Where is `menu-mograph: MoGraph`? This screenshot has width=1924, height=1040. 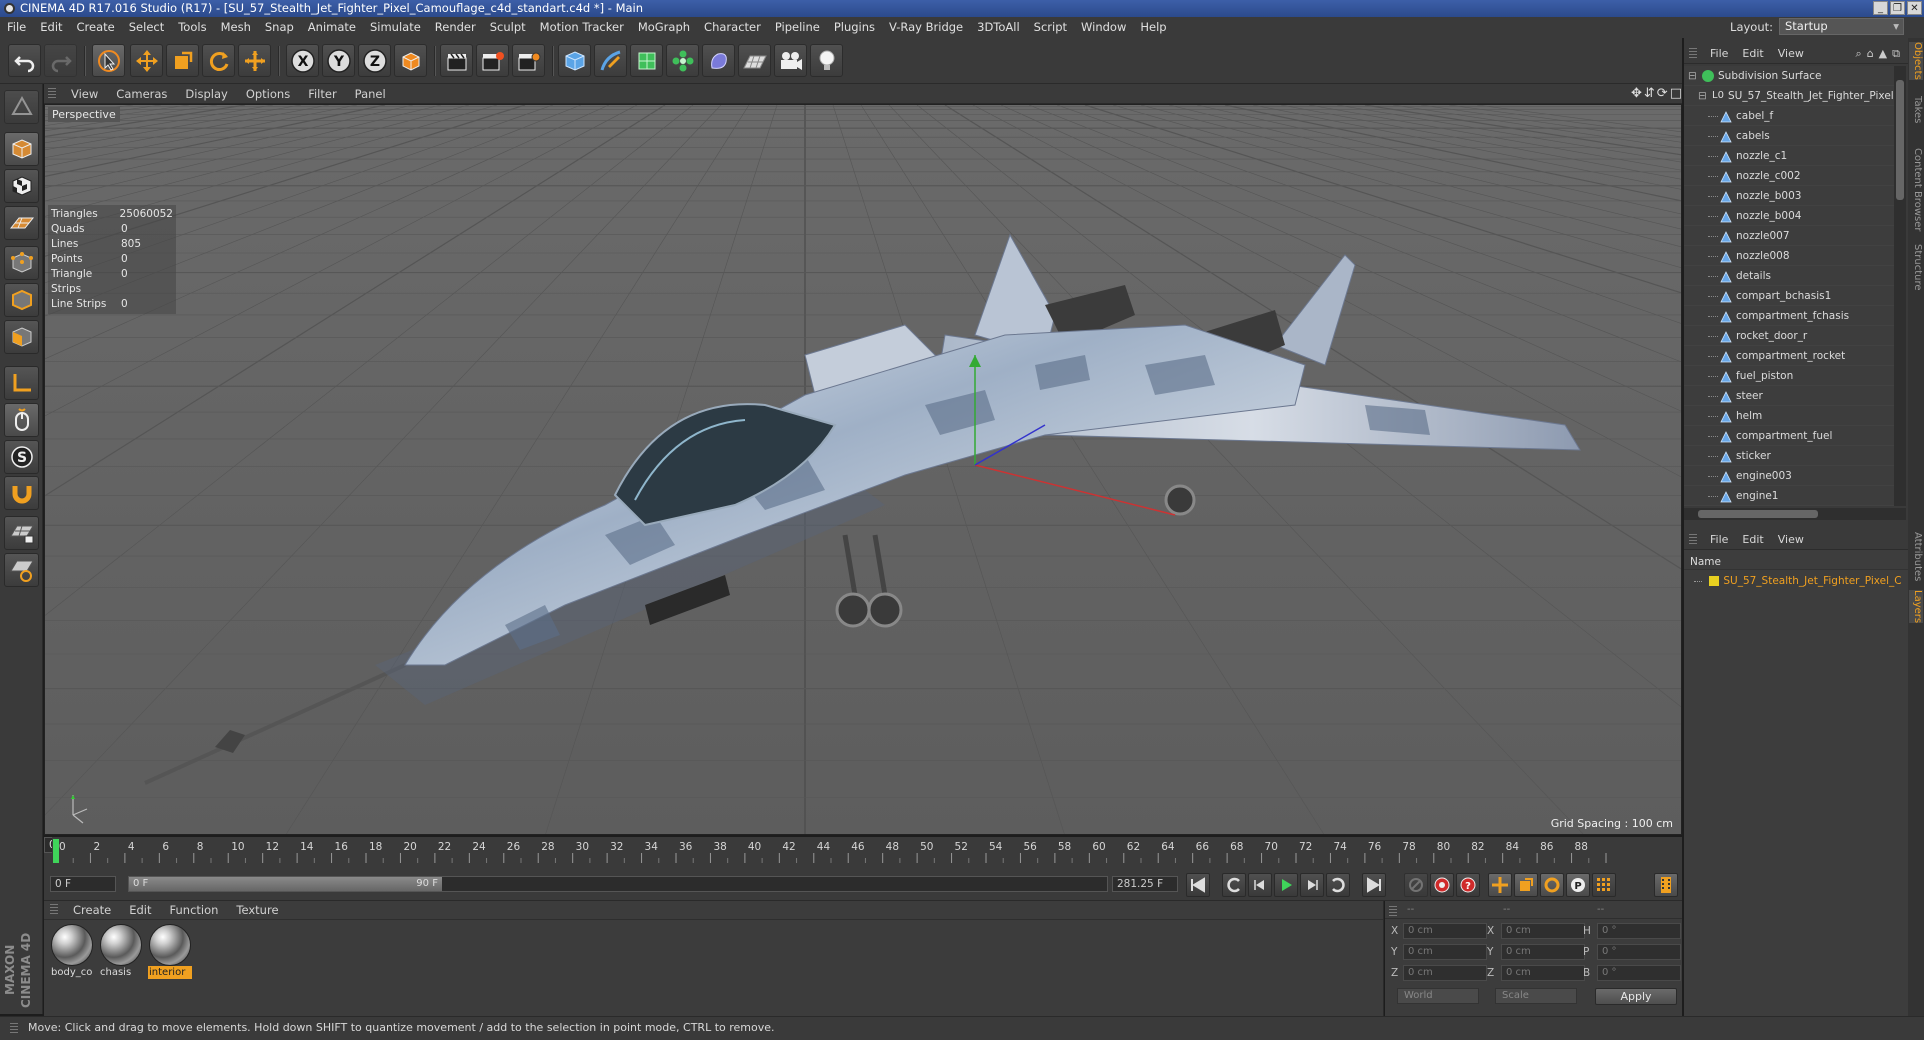 menu-mograph: MoGraph is located at coordinates (664, 27).